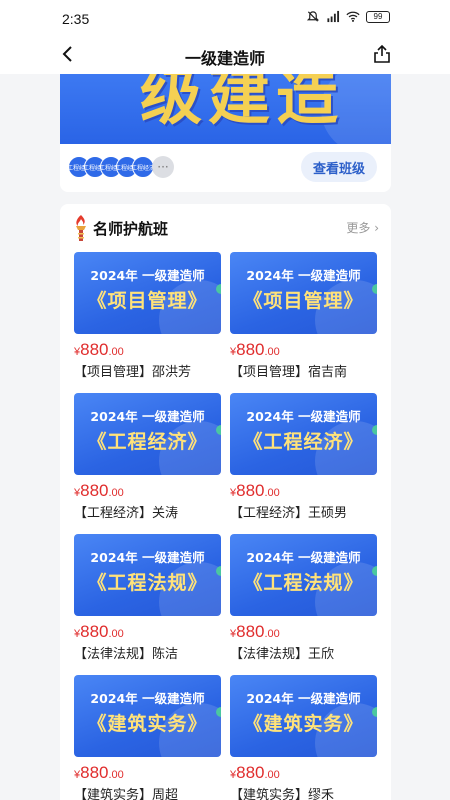  Describe the element at coordinates (339, 167) in the screenshot. I see `view-class-button: 查看班级` at that location.